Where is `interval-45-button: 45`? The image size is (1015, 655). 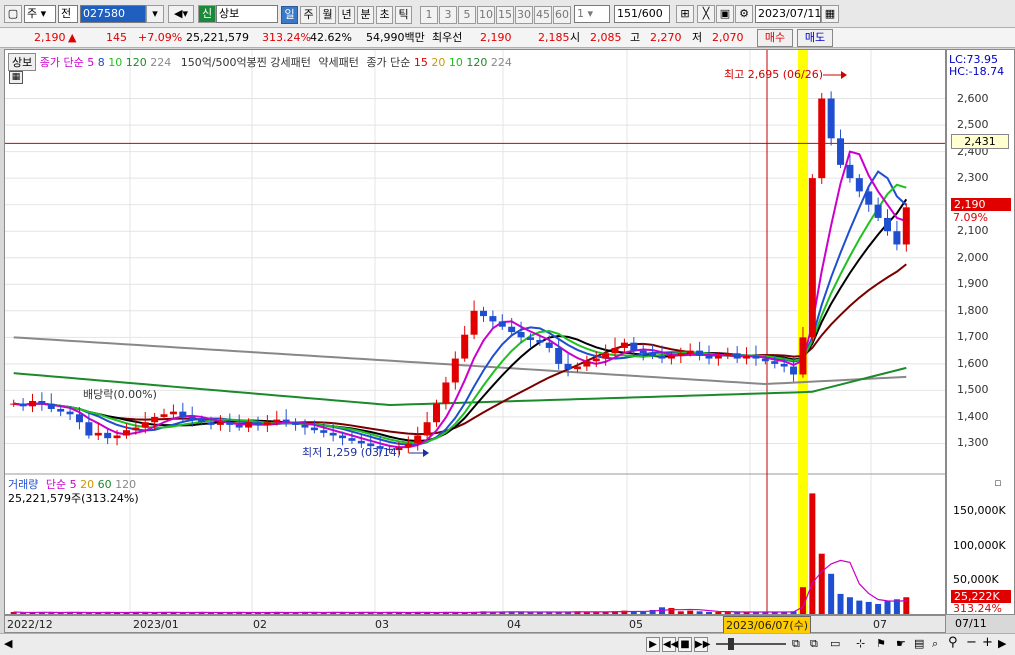 interval-45-button: 45 is located at coordinates (543, 15).